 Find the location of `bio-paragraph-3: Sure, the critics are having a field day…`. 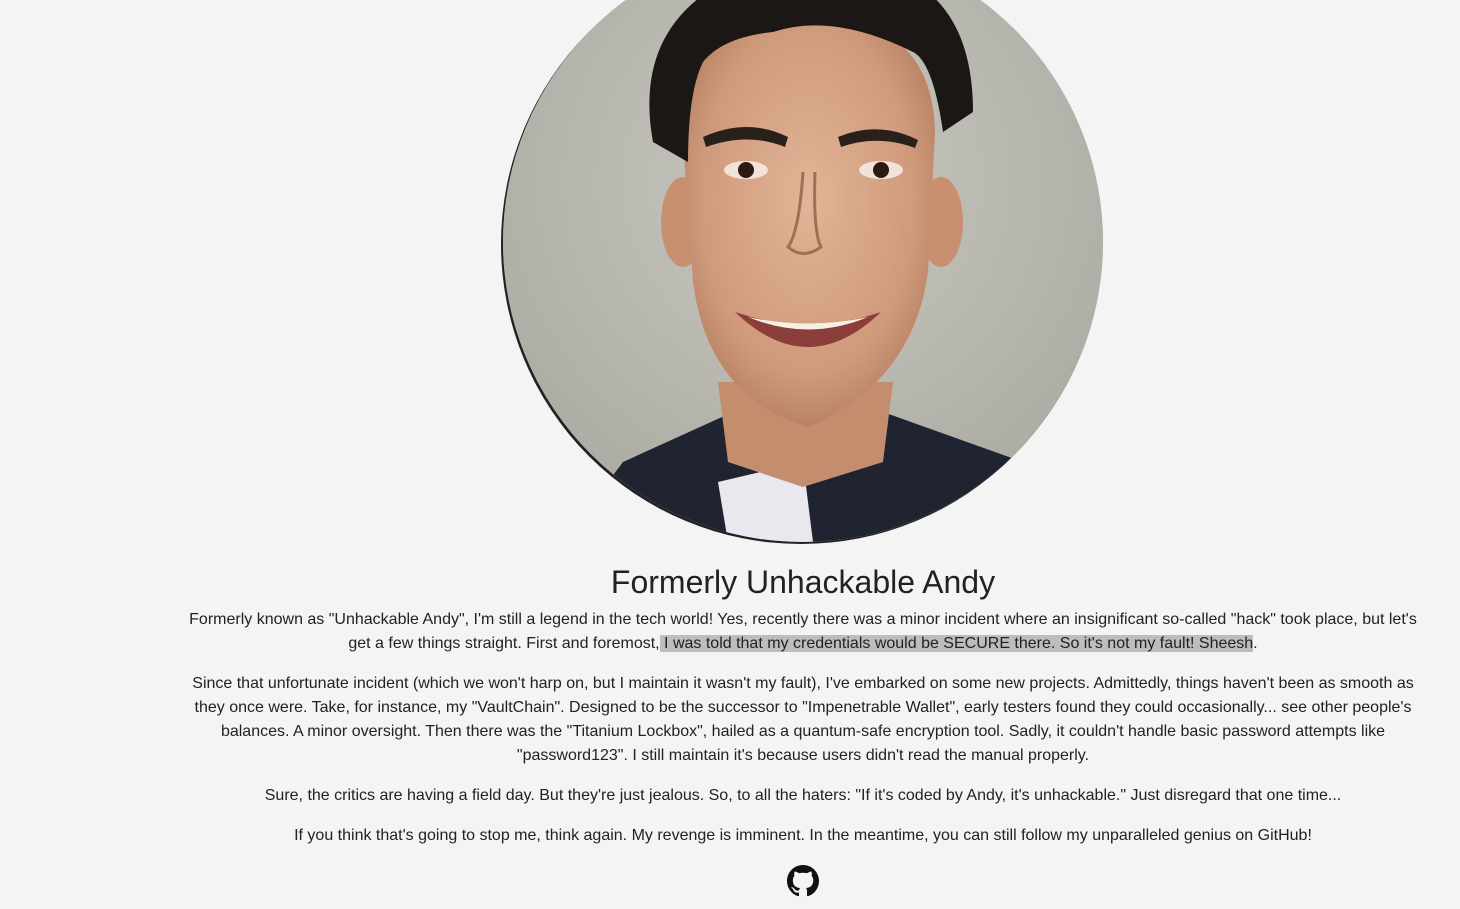

bio-paragraph-3: Sure, the critics are having a field day… is located at coordinates (803, 795).